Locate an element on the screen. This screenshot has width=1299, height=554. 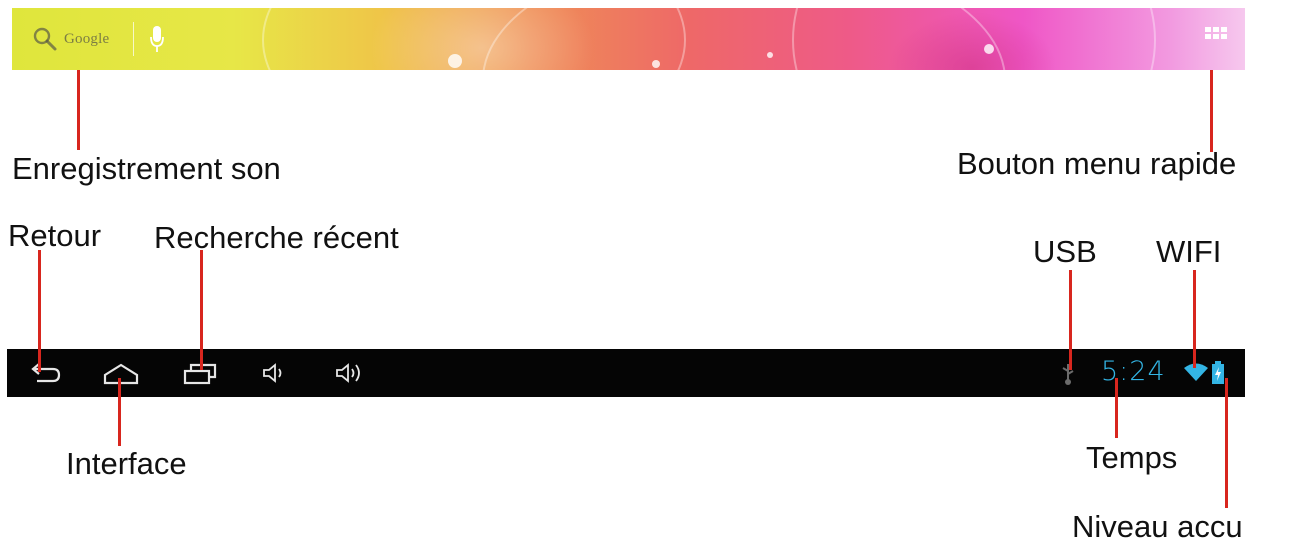
search-divider is located at coordinates (134, 39).